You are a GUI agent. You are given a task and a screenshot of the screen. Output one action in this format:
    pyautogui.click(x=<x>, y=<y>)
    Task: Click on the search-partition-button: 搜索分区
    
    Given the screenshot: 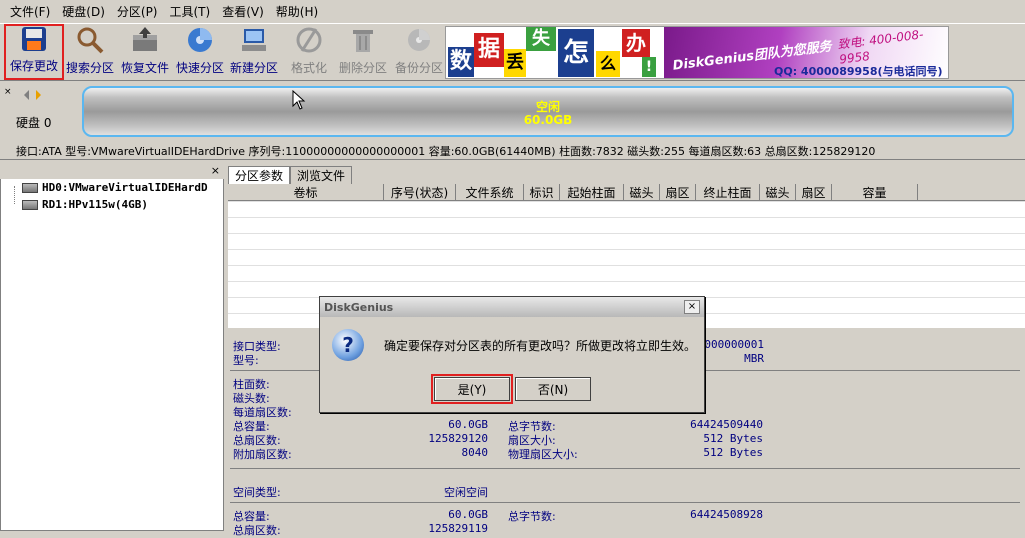 What is the action you would take?
    pyautogui.click(x=90, y=52)
    